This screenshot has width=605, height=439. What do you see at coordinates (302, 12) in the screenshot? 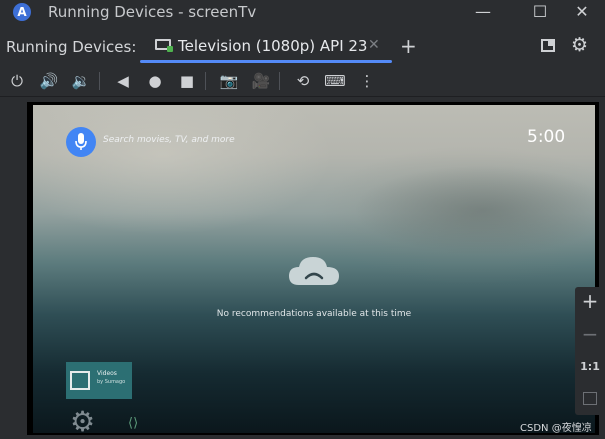
I see `title-bar: A Running Devices - screenTv — ☐ ✕` at bounding box center [302, 12].